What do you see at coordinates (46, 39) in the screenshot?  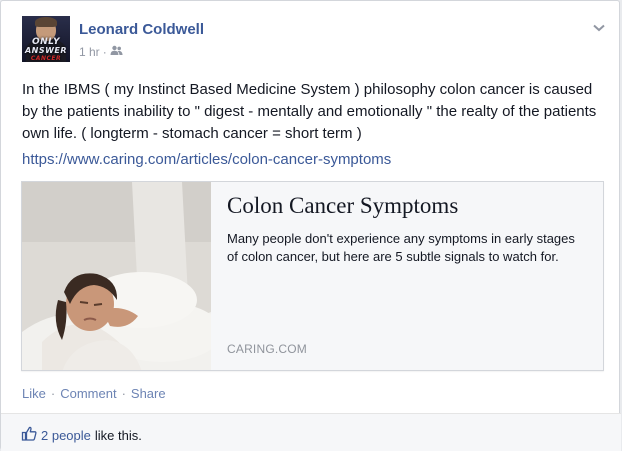 I see `author-avatar: ONLY ANSWER CANCER` at bounding box center [46, 39].